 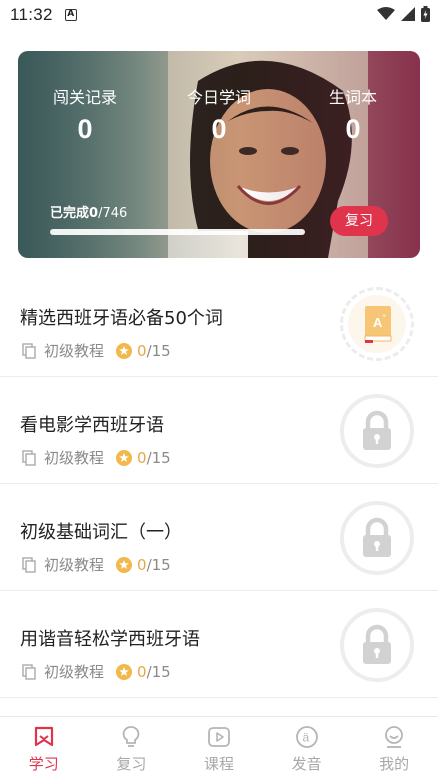 I want to click on bottom-tab-bar: 学习 复习 课程 ä 发音 我的, so click(x=219, y=747).